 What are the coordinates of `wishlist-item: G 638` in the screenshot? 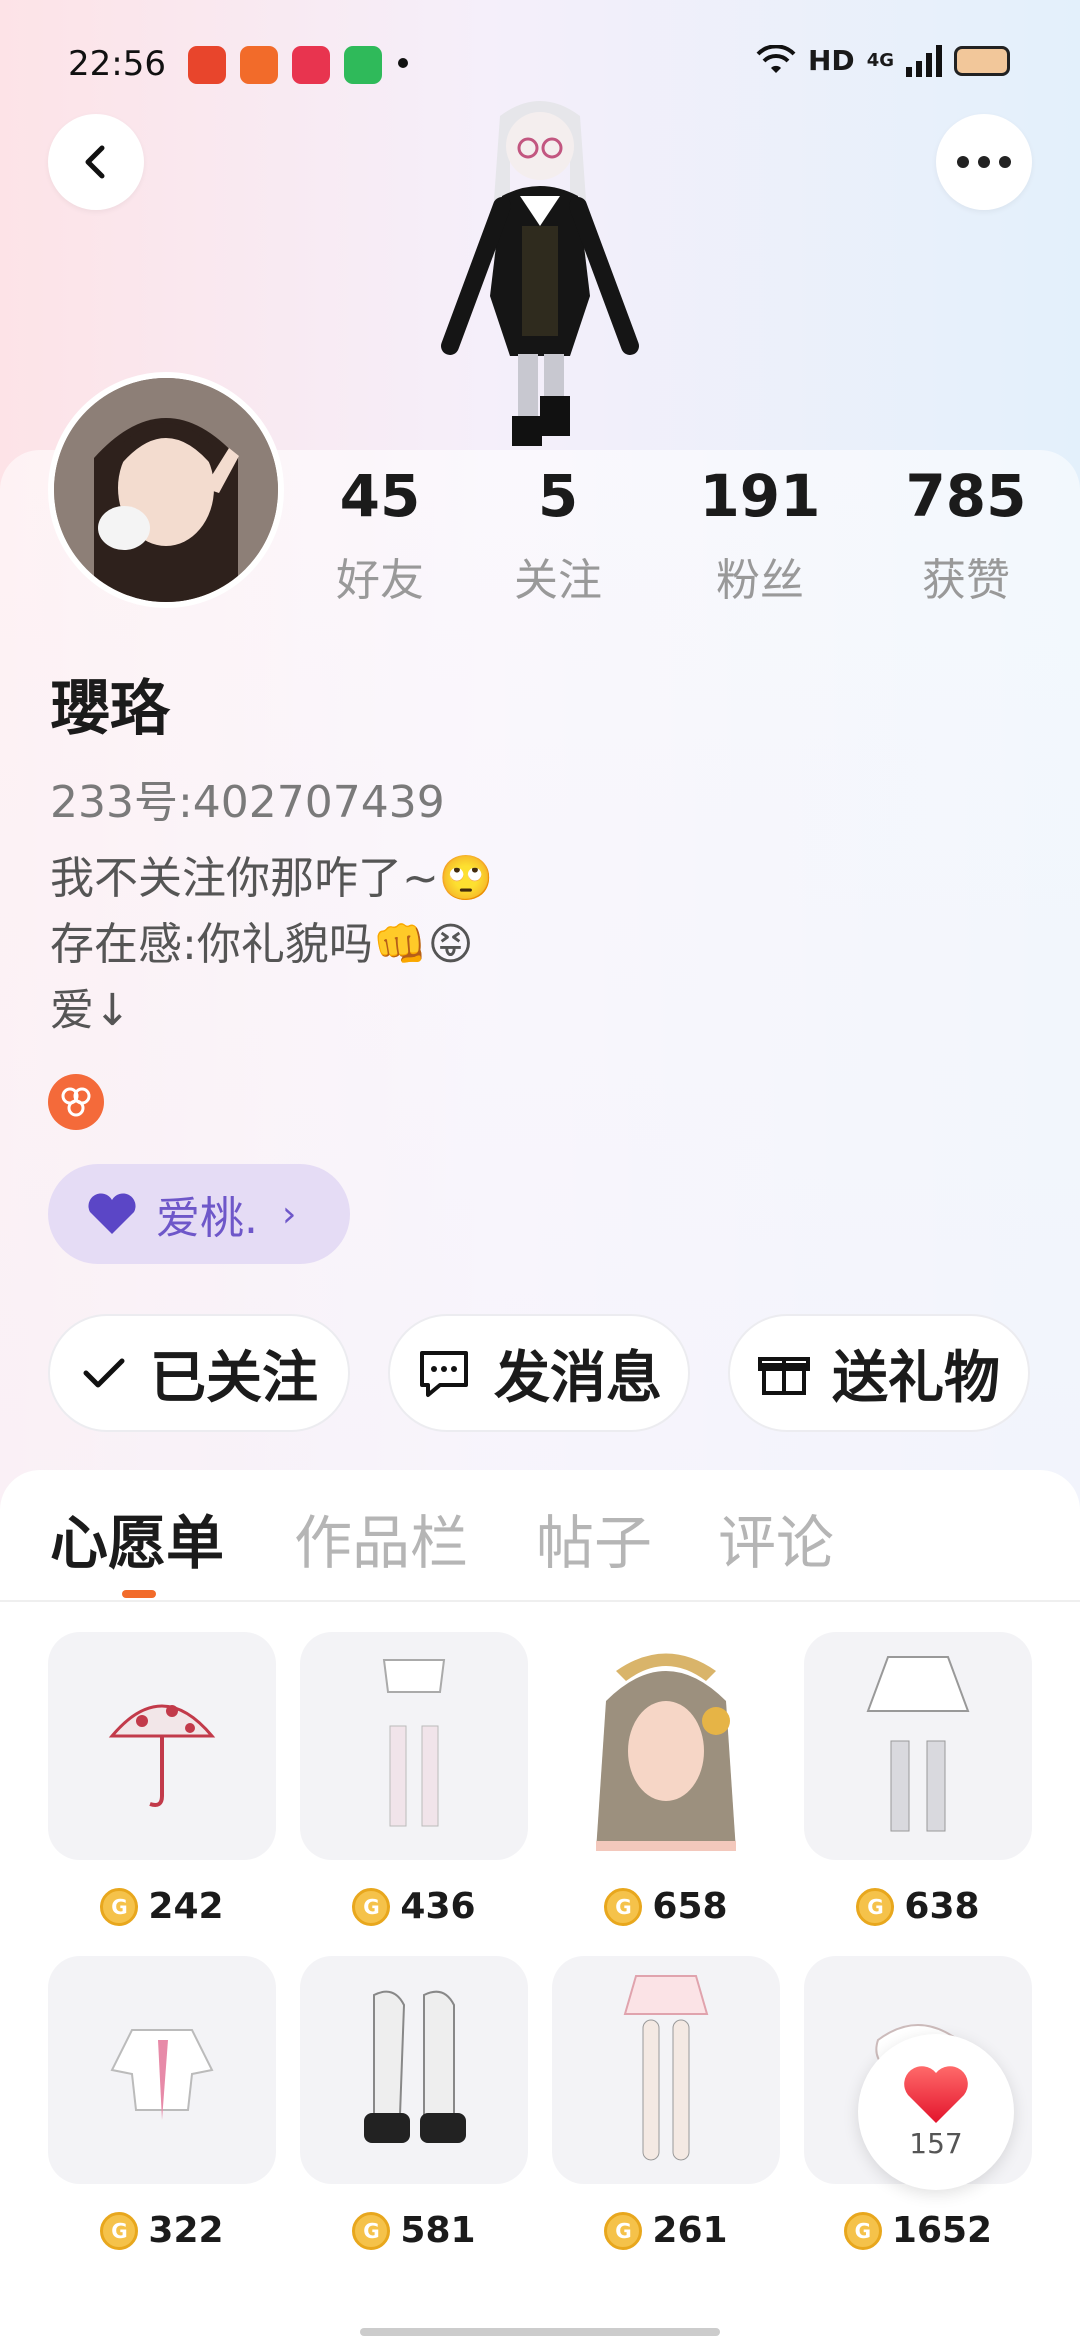 It's located at (918, 1779).